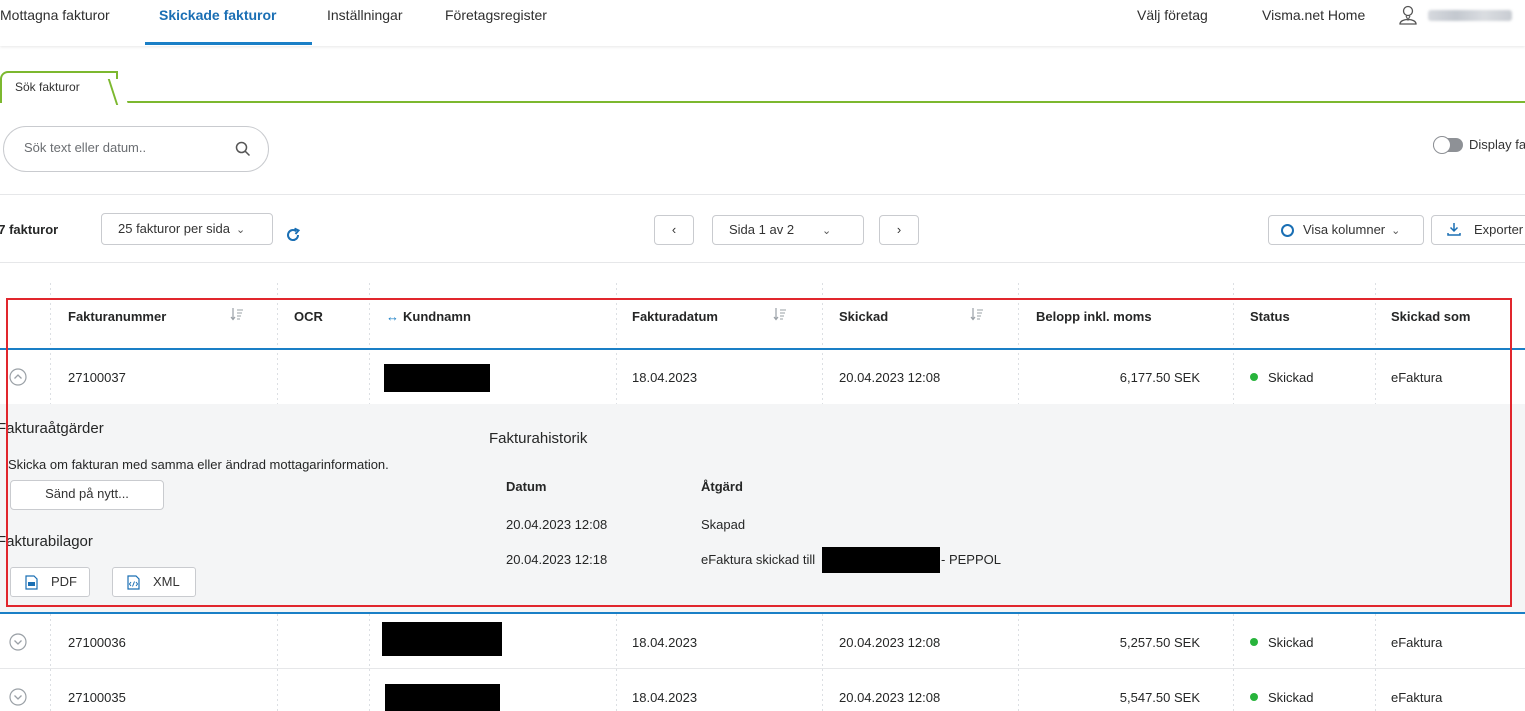  I want to click on header-fakturadatum: Fakturadatum, so click(675, 316).